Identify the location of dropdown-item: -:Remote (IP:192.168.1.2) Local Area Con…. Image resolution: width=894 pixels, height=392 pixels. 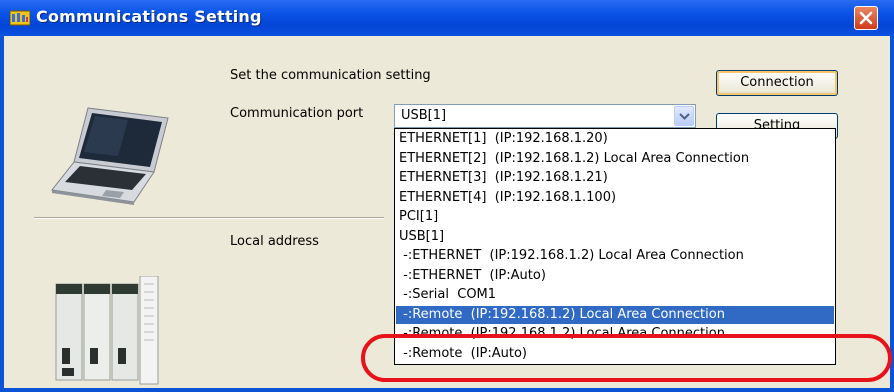
(615, 314).